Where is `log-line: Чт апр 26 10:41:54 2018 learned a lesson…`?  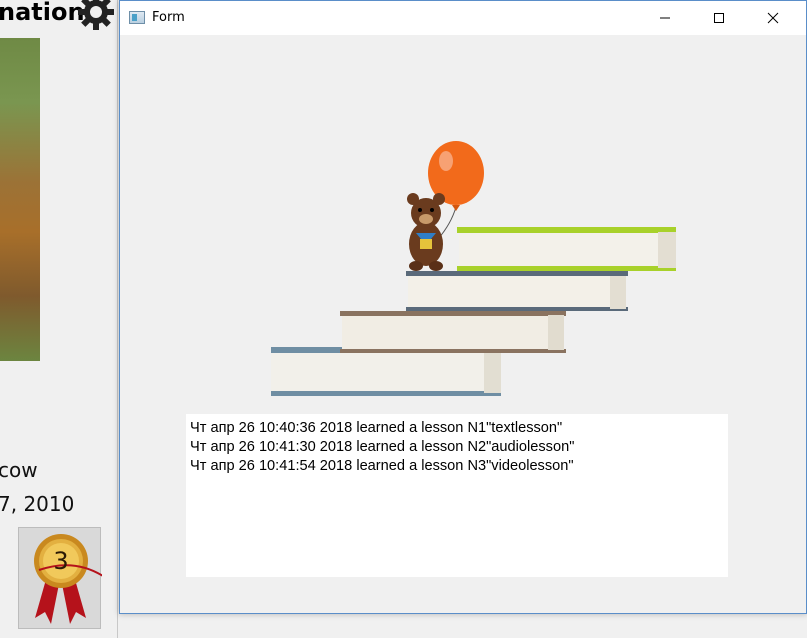 log-line: Чт апр 26 10:41:54 2018 learned a lesson… is located at coordinates (382, 466).